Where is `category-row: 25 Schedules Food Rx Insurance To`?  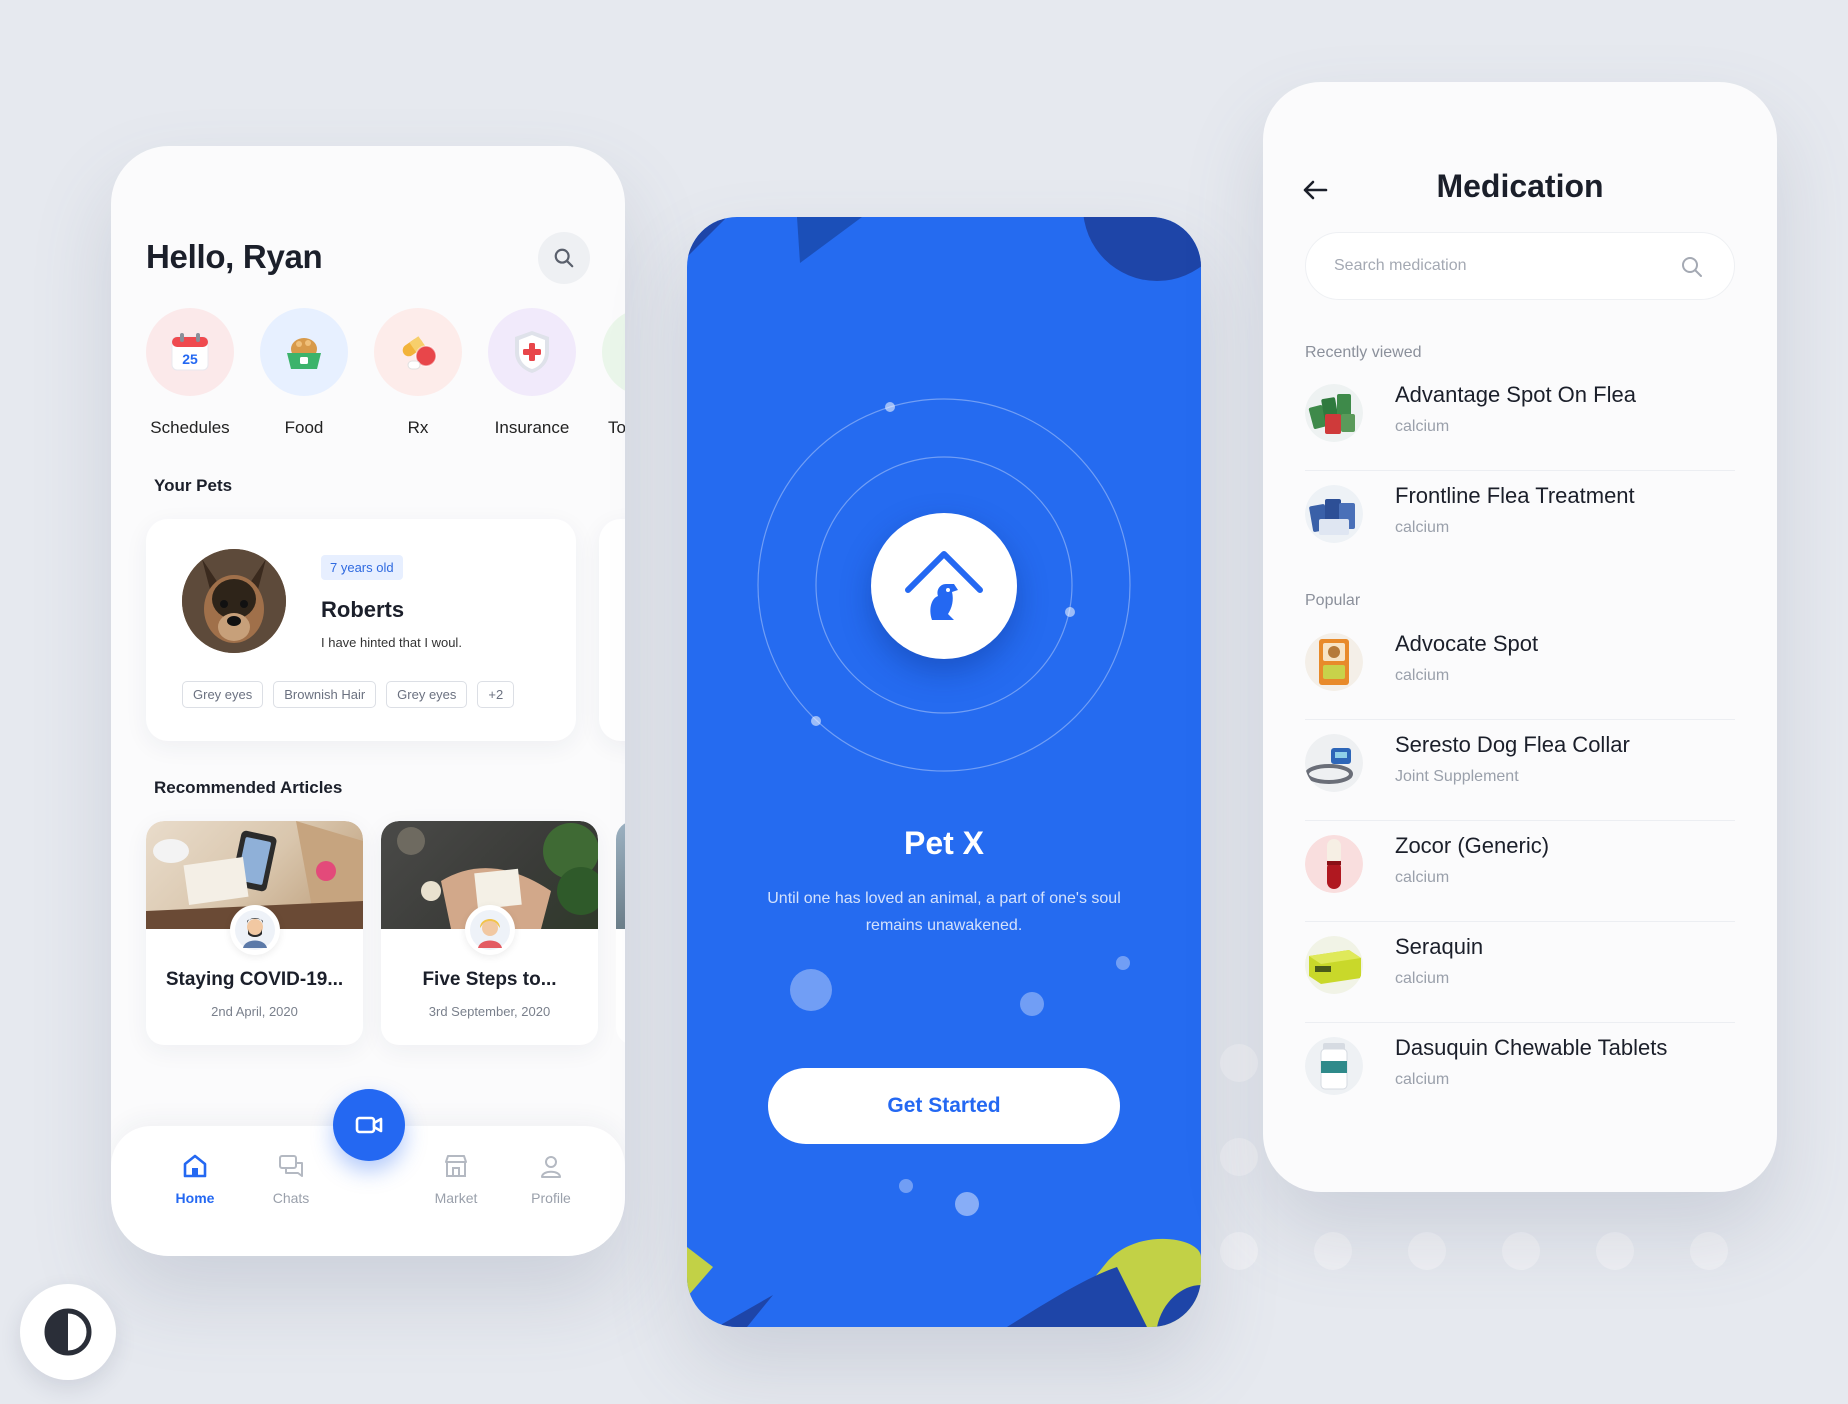 category-row: 25 Schedules Food Rx Insurance To is located at coordinates (385, 373).